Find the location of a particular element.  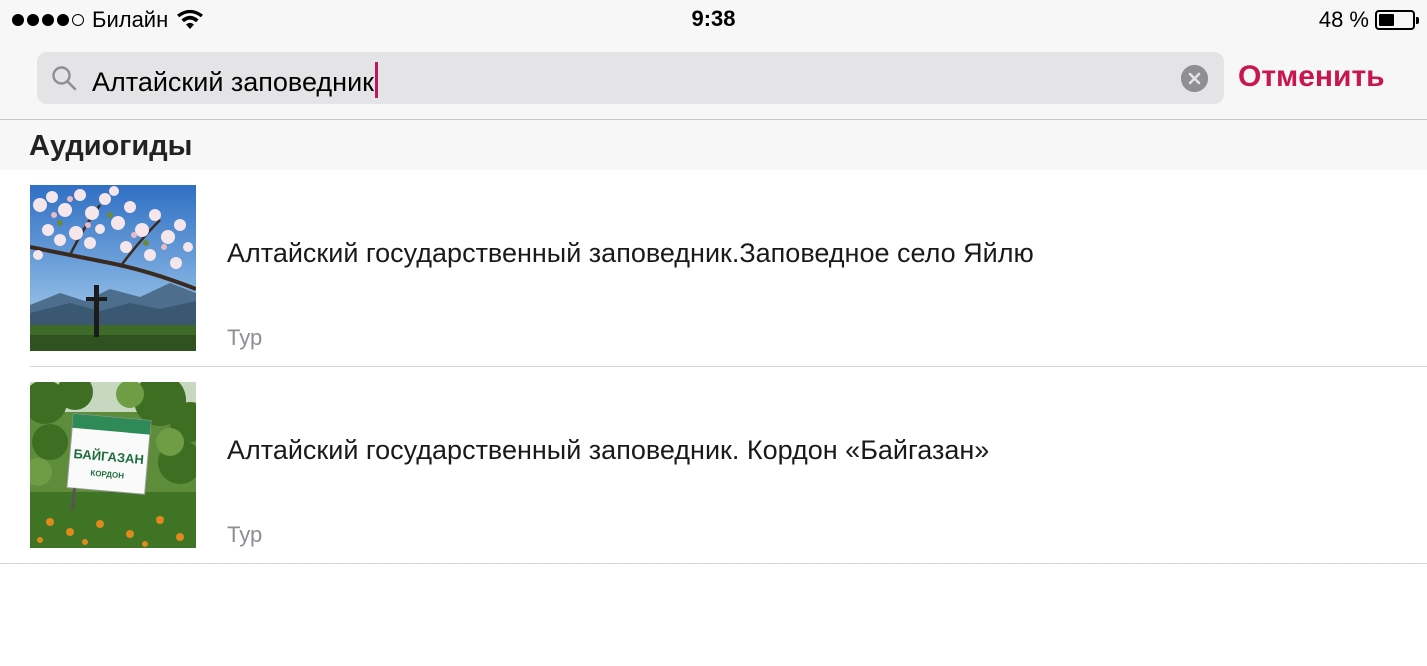

search-query: Алтайский заповедник is located at coordinates (233, 82).